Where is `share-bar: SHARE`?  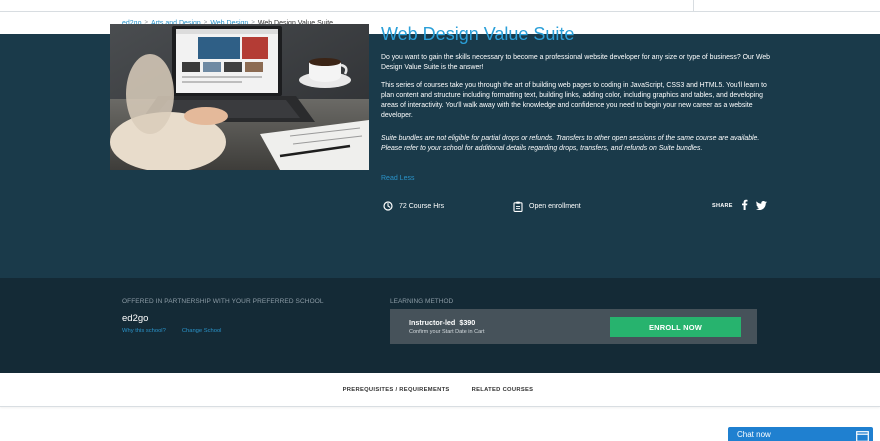
share-bar: SHARE is located at coordinates (739, 206).